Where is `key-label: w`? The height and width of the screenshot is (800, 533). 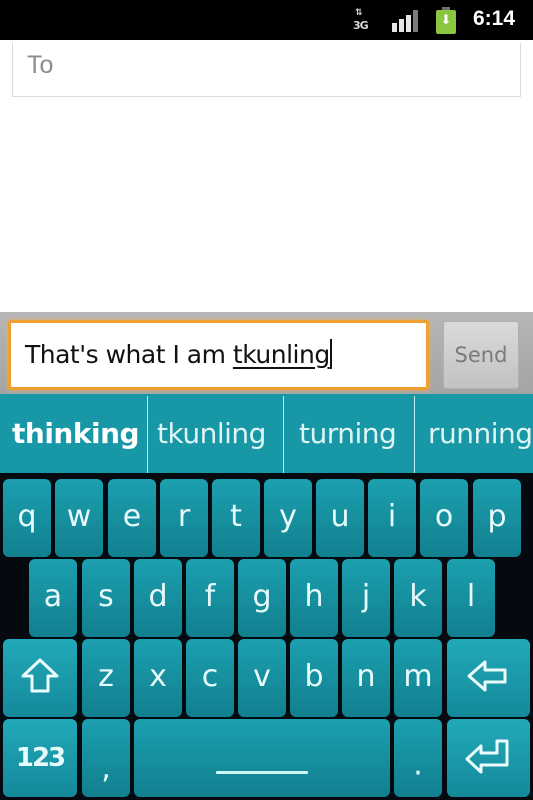 key-label: w is located at coordinates (79, 517).